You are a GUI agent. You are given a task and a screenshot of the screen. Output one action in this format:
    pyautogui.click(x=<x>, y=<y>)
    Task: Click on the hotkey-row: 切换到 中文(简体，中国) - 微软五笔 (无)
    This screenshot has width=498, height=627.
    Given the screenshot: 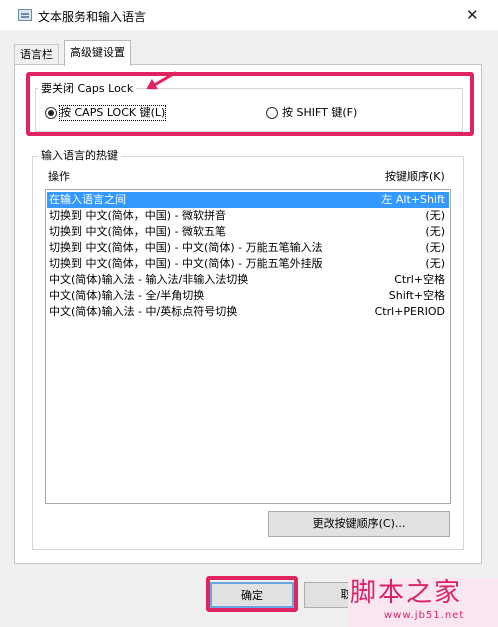 What is the action you would take?
    pyautogui.click(x=248, y=232)
    